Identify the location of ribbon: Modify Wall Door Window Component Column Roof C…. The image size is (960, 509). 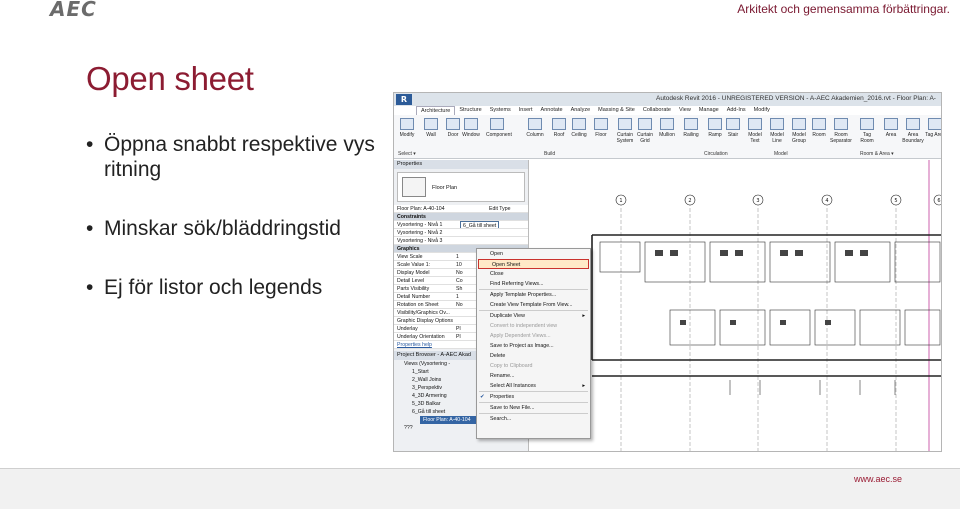
(667, 137).